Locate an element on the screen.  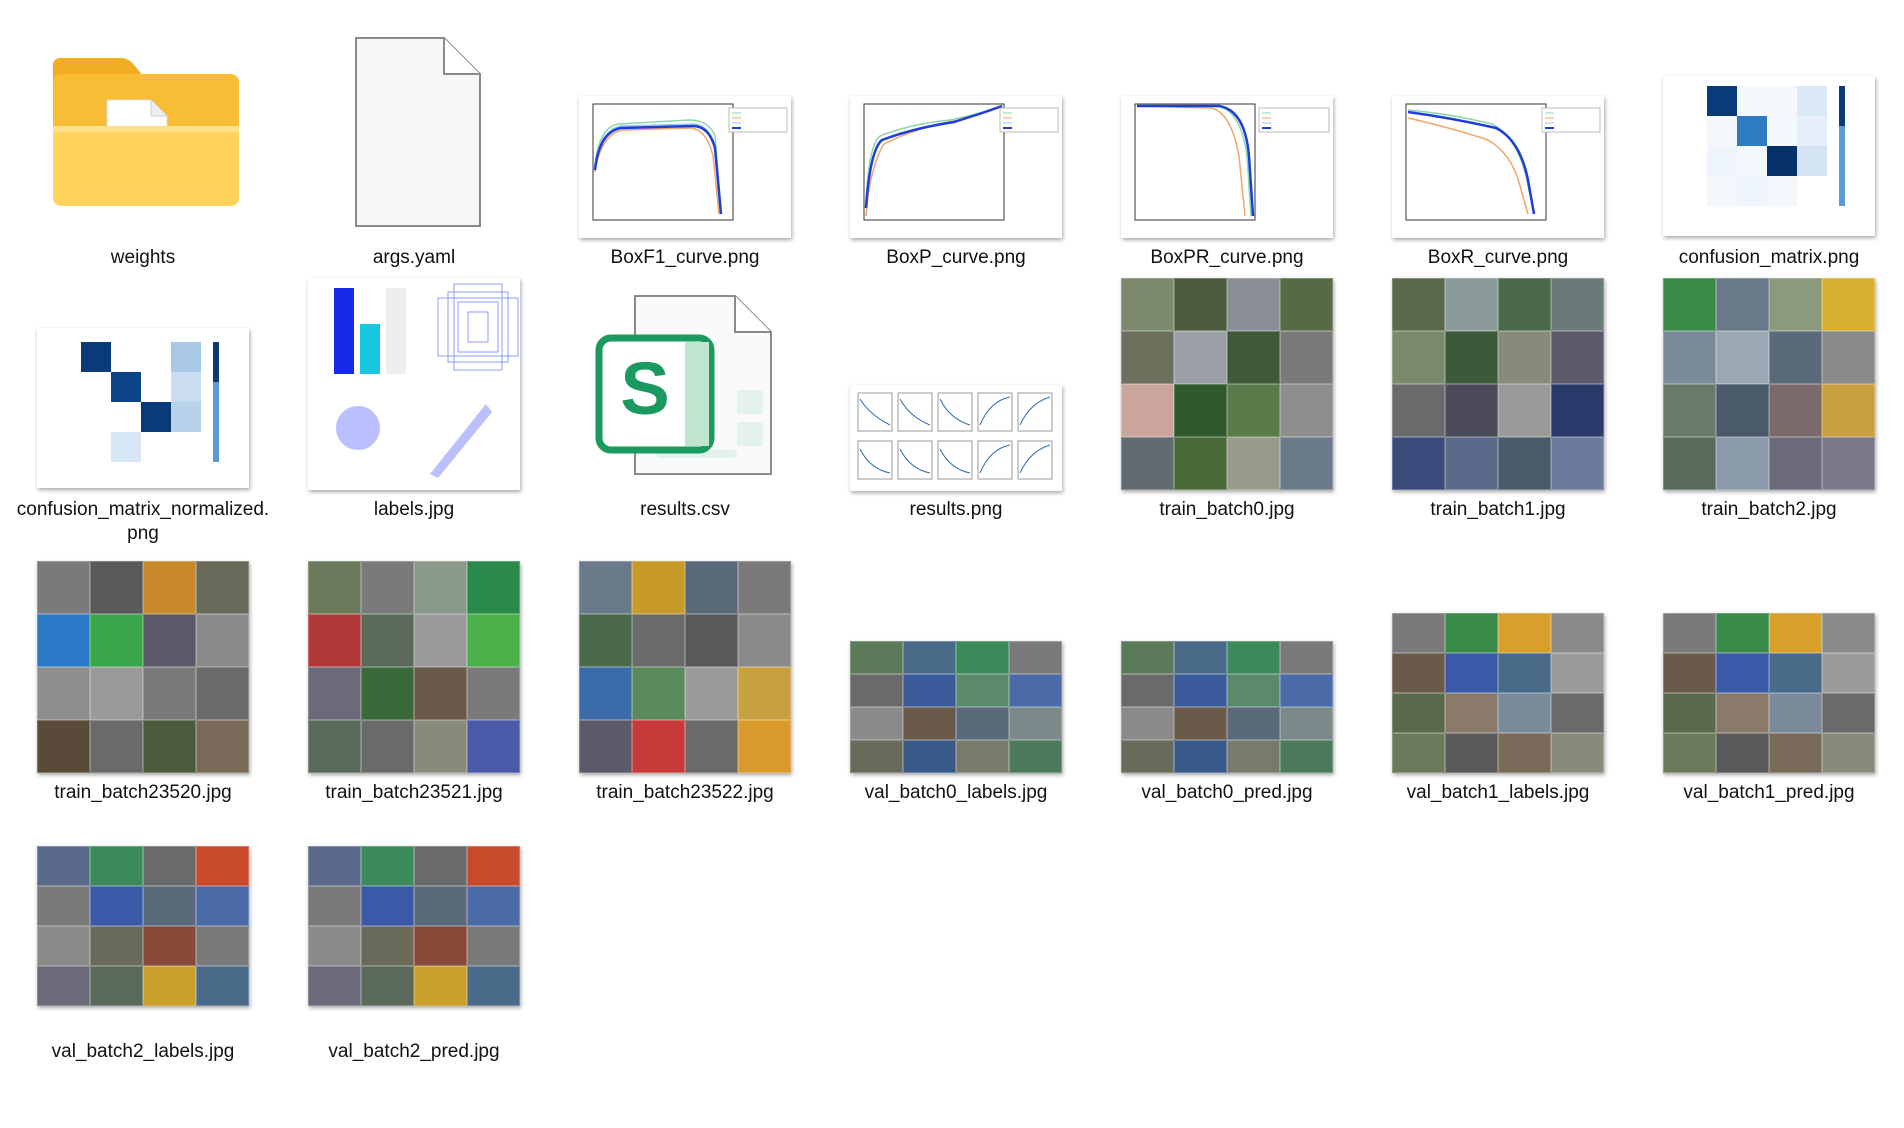
file-train-batch23522: train_batch23522.jpg is located at coordinates (685, 687).